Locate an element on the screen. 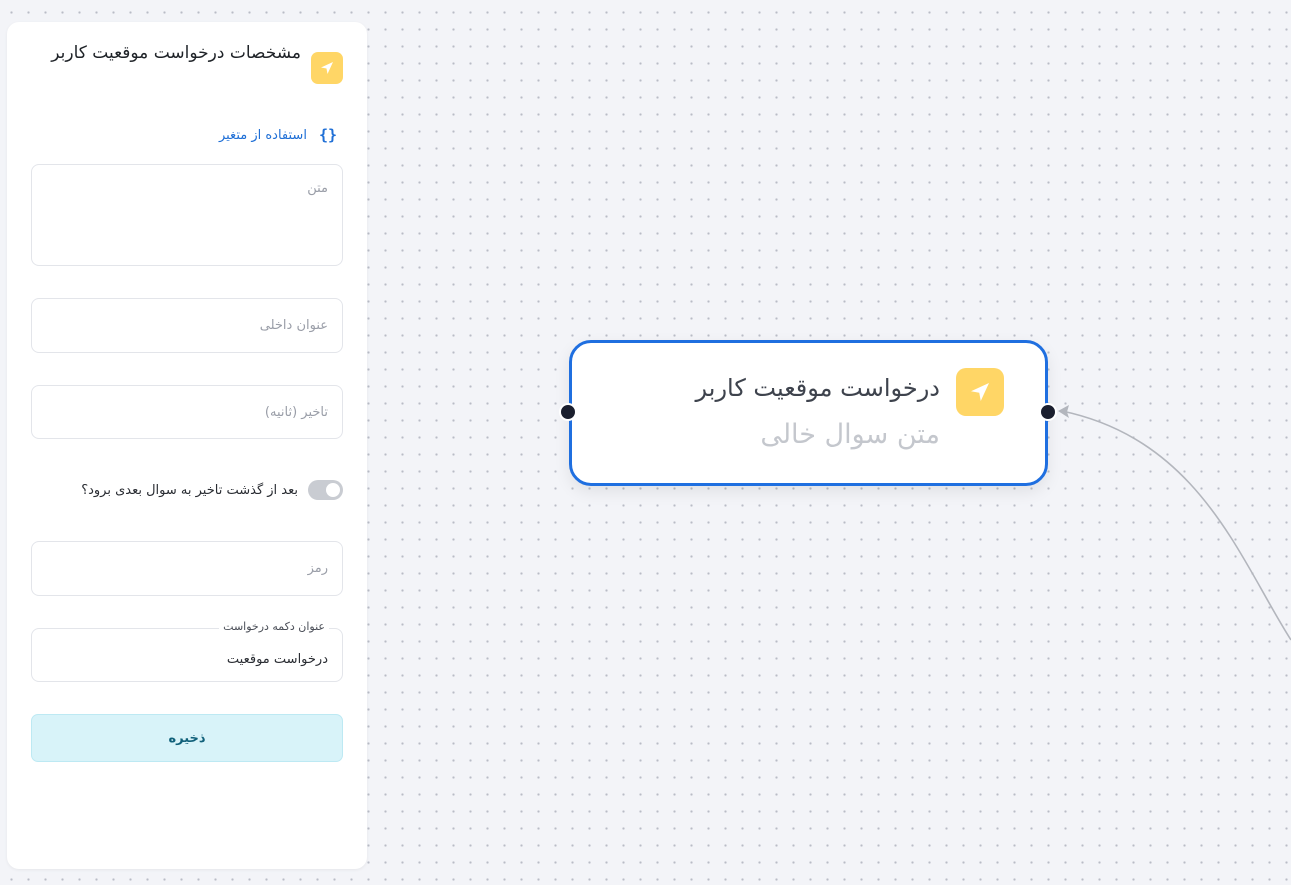 The width and height of the screenshot is (1291, 885). password-field is located at coordinates (187, 568).